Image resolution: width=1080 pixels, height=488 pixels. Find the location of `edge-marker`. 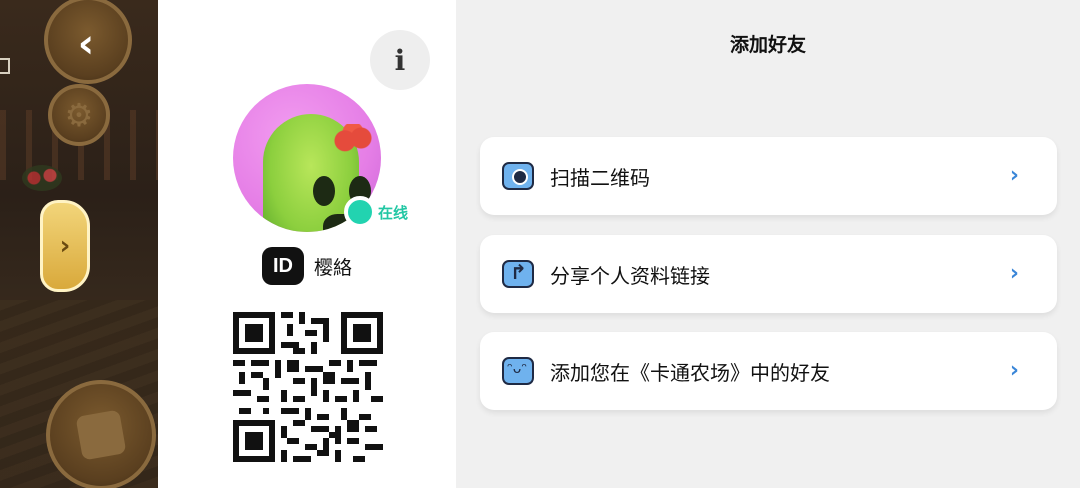

edge-marker is located at coordinates (5, 66).